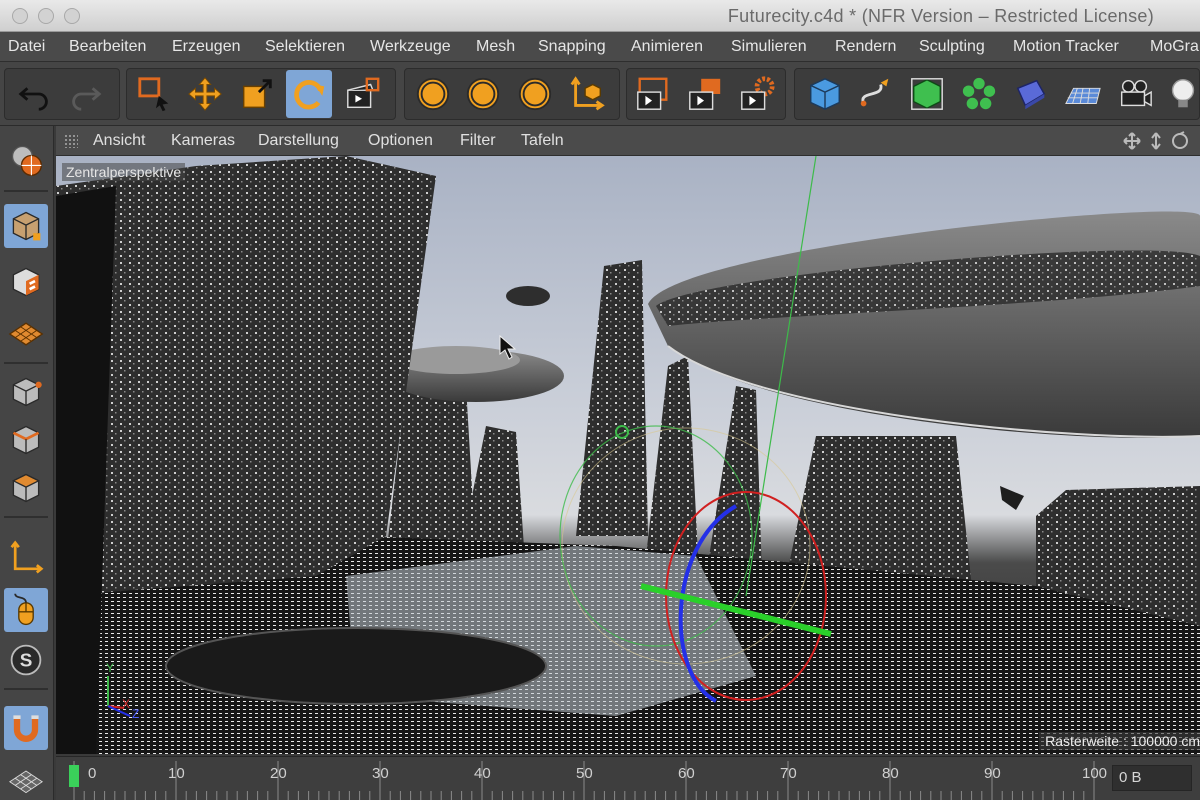 This screenshot has width=1200, height=800. I want to click on cloner-button, so click(979, 94).